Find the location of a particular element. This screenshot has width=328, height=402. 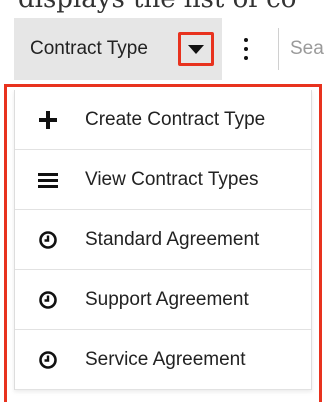

menu-item-label: Create Contract Type is located at coordinates (175, 119).